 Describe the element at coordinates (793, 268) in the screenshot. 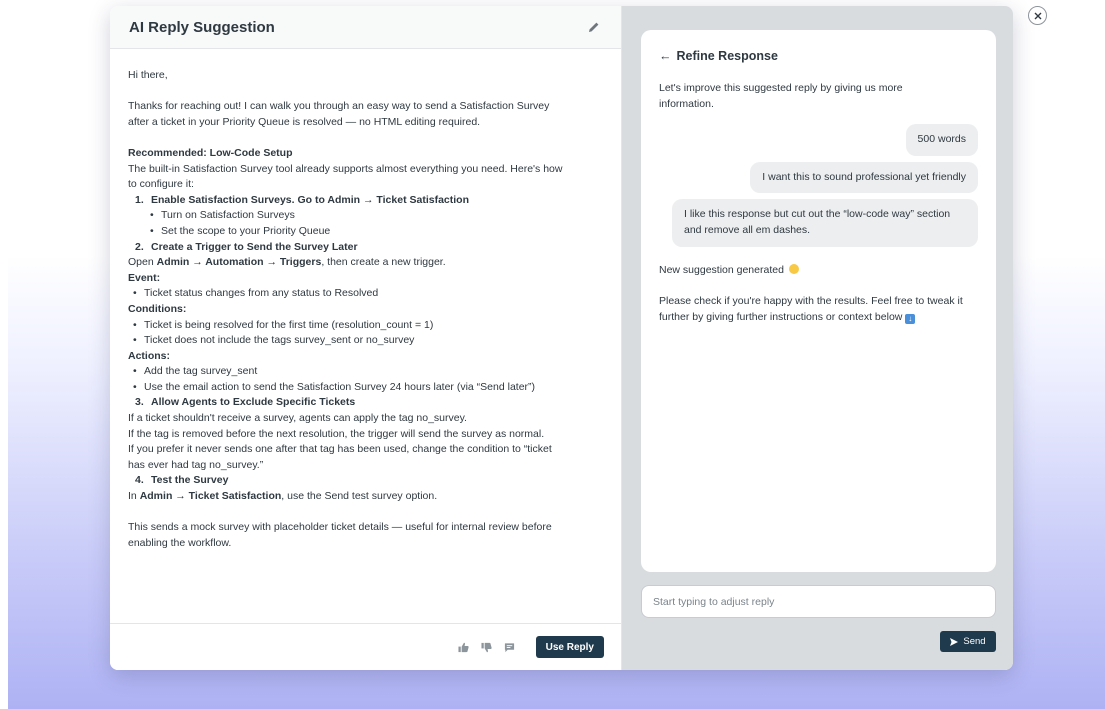

I see `smile-emoji-icon` at that location.